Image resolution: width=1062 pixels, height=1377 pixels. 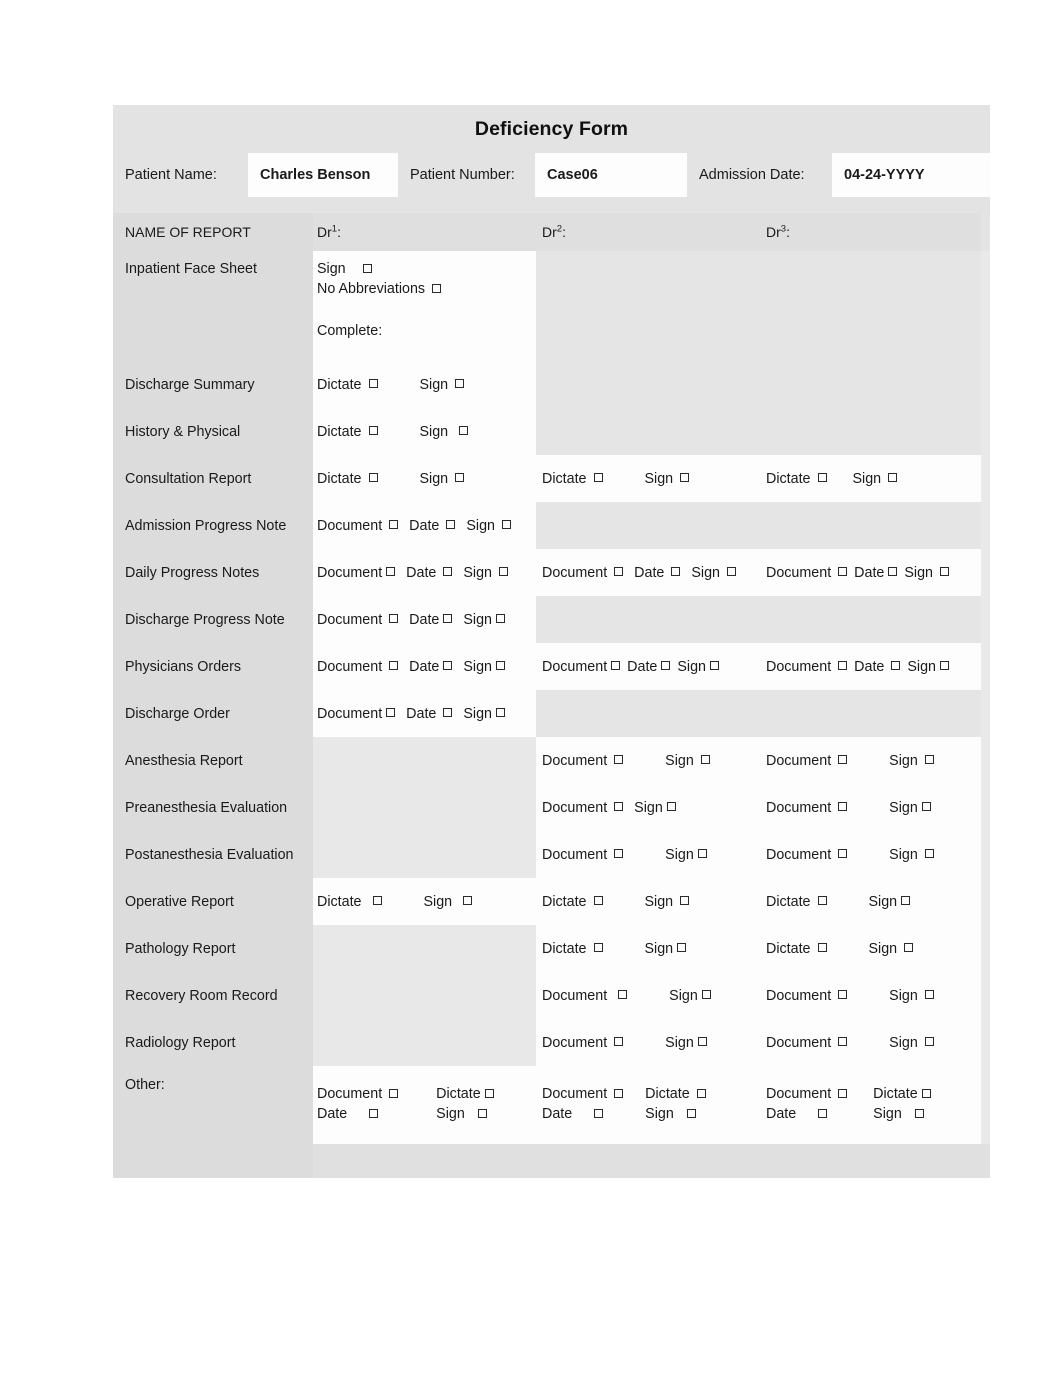 I want to click on patient-name-value: Charles Benson, so click(x=323, y=175).